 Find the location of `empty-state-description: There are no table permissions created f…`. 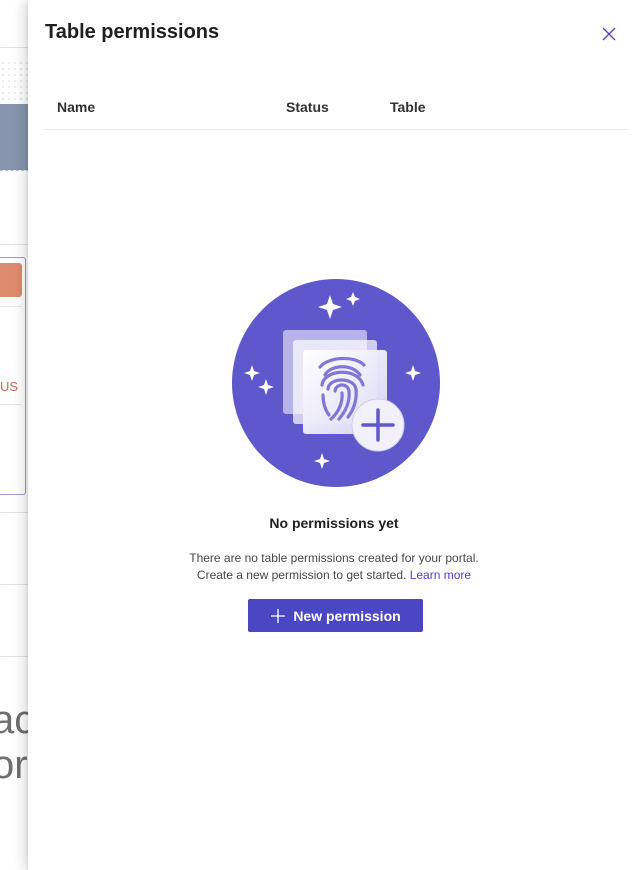

empty-state-description: There are no table permissions created f… is located at coordinates (334, 567).